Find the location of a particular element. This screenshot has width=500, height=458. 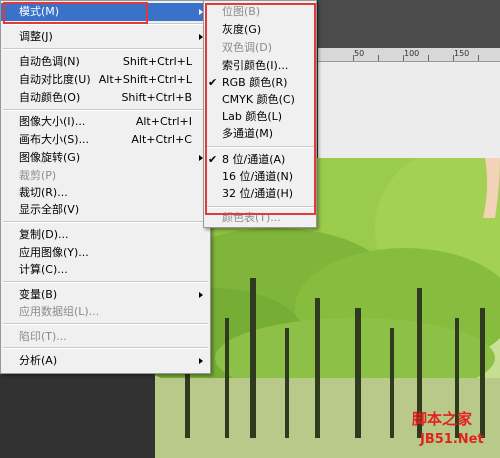

annotation-box-submenu is located at coordinates (260, 109).